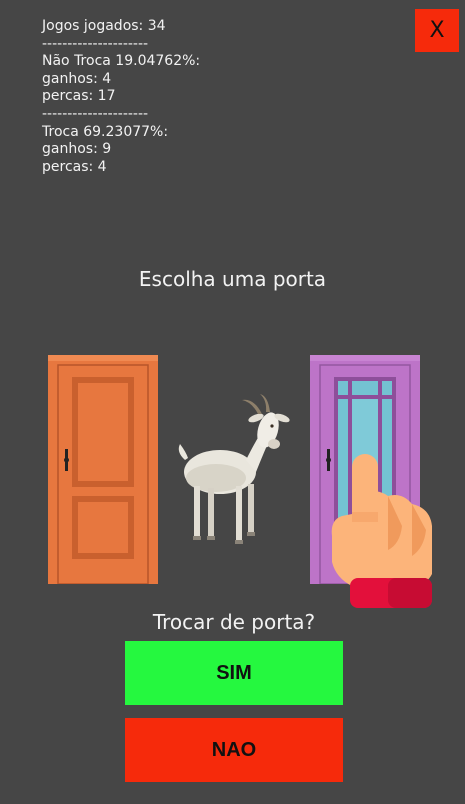 The width and height of the screenshot is (465, 804). I want to click on pointing-hand, so click(381, 531).